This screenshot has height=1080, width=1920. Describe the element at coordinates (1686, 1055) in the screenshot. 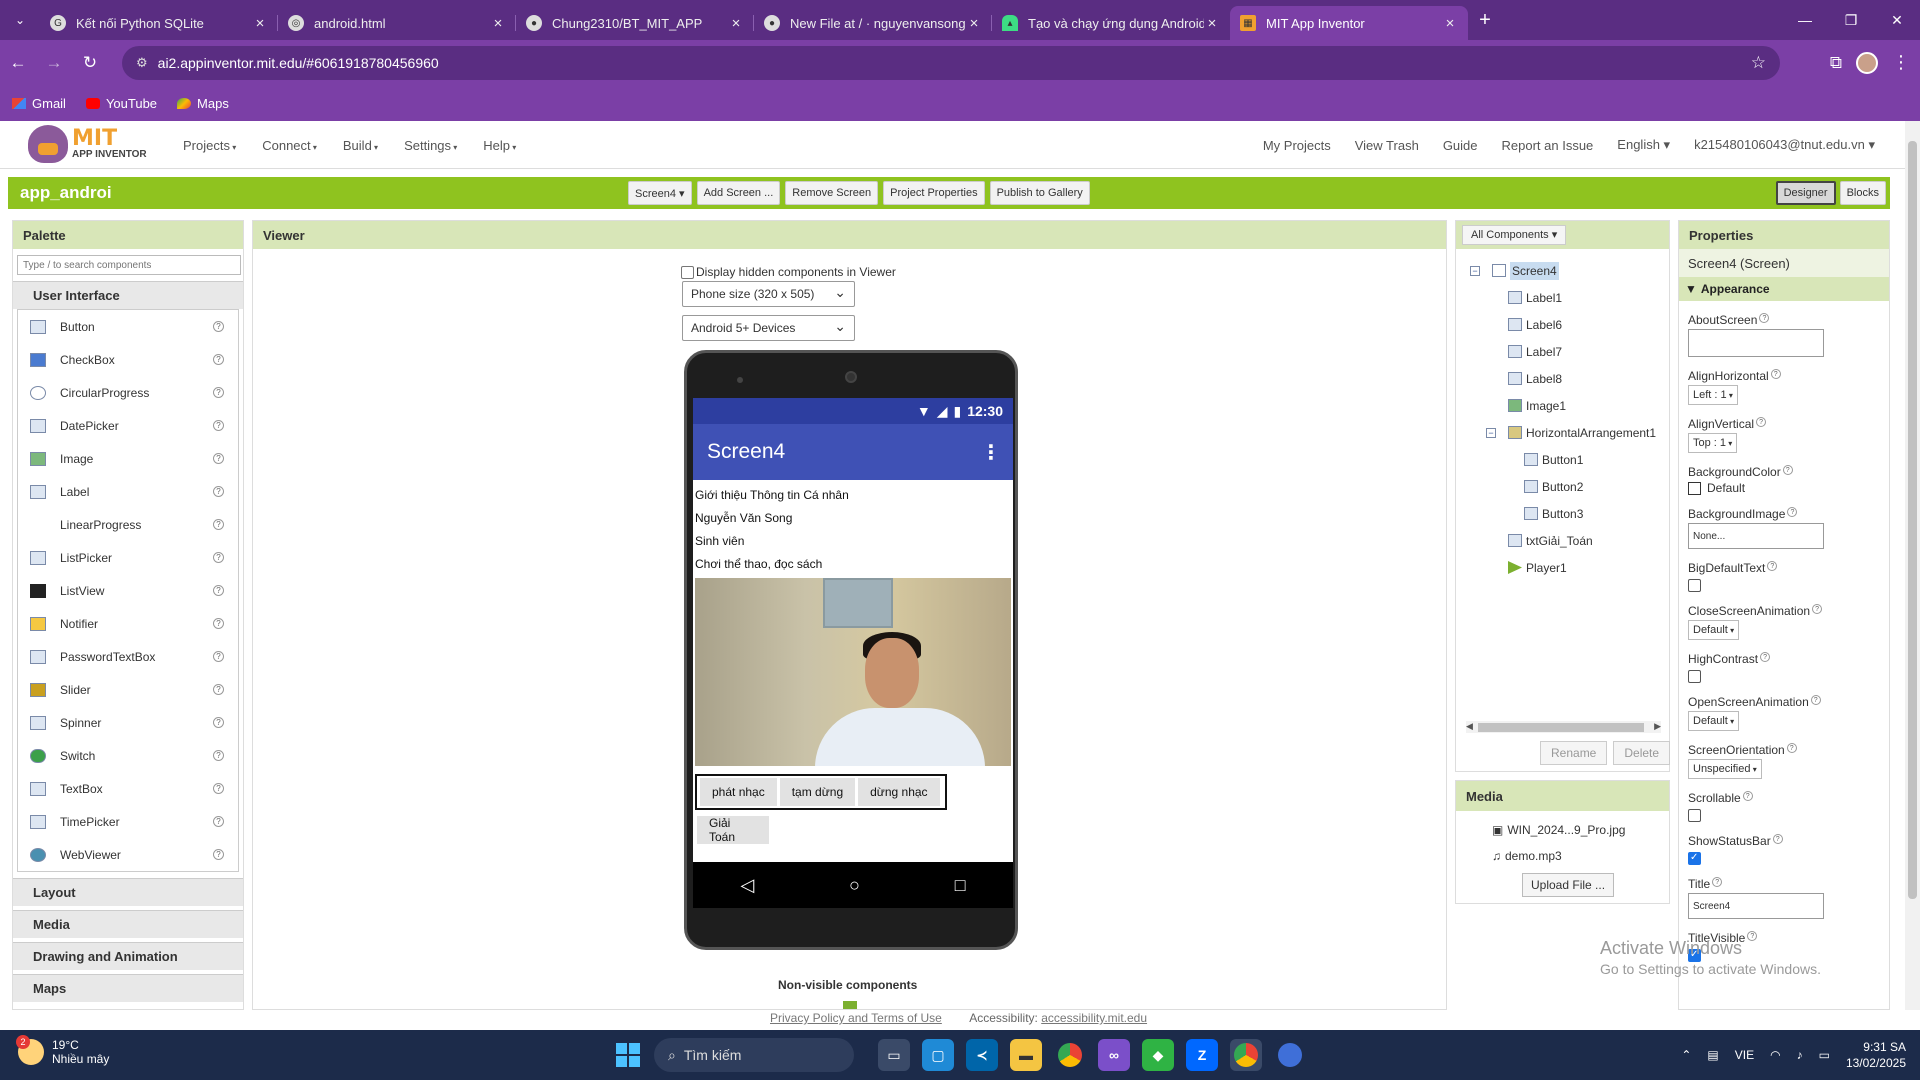

I see `chevron-up-icon: ⌃` at that location.